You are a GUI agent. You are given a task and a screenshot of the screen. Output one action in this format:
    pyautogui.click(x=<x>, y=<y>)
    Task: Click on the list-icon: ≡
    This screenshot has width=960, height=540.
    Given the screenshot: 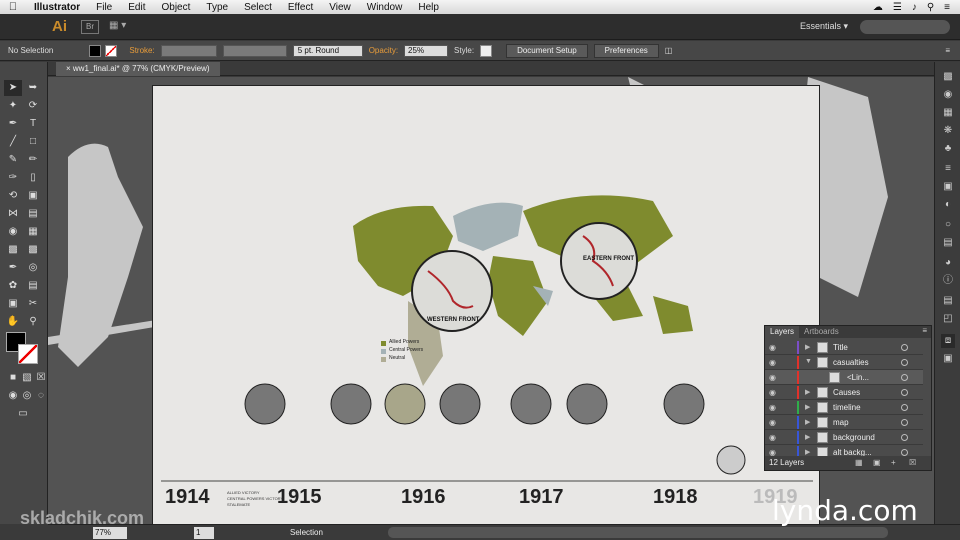 What is the action you would take?
    pyautogui.click(x=947, y=7)
    